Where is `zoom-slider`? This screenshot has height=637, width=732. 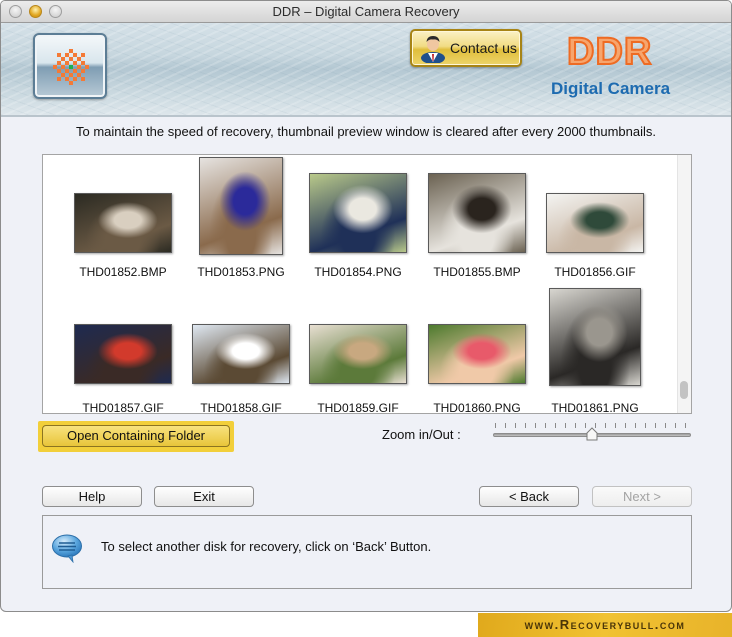 zoom-slider is located at coordinates (592, 432).